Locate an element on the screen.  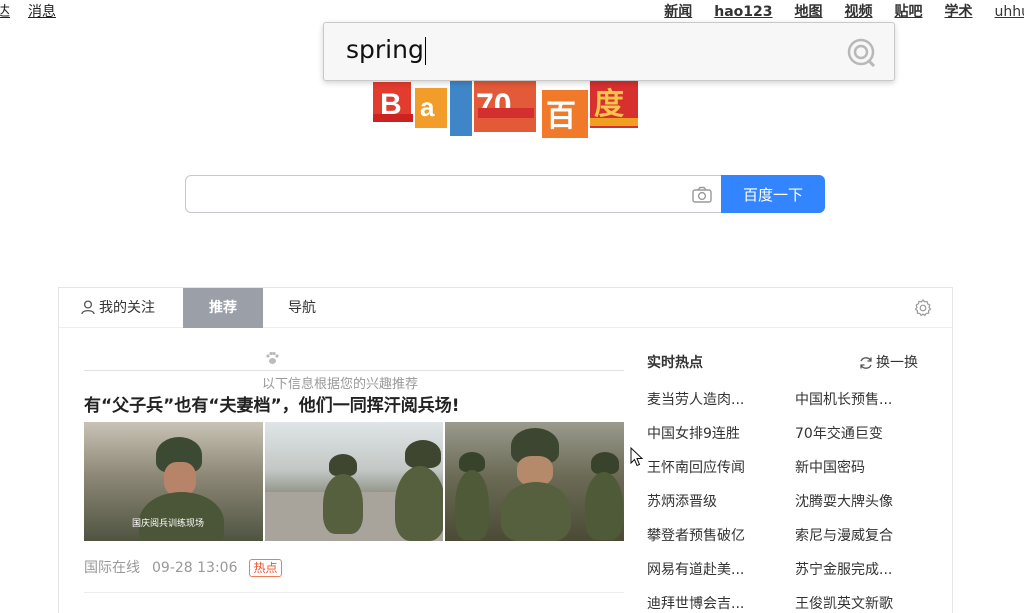
mouse-cursor-icon is located at coordinates (637, 457).